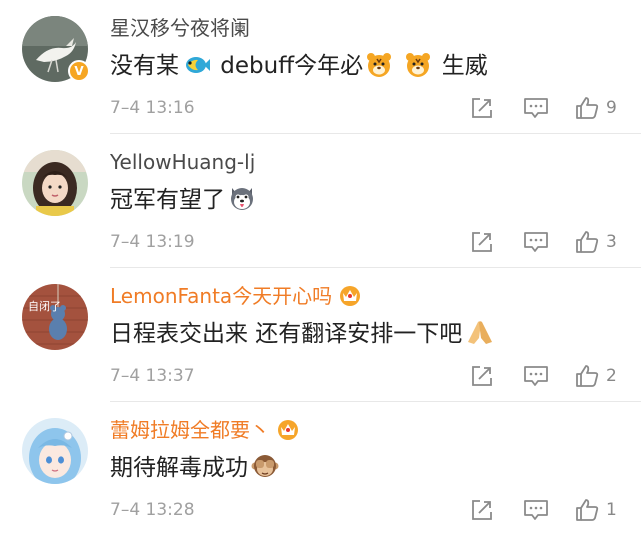 Image resolution: width=641 pixels, height=538 pixels. Describe the element at coordinates (611, 108) in the screenshot. I see `like-count: 9` at that location.